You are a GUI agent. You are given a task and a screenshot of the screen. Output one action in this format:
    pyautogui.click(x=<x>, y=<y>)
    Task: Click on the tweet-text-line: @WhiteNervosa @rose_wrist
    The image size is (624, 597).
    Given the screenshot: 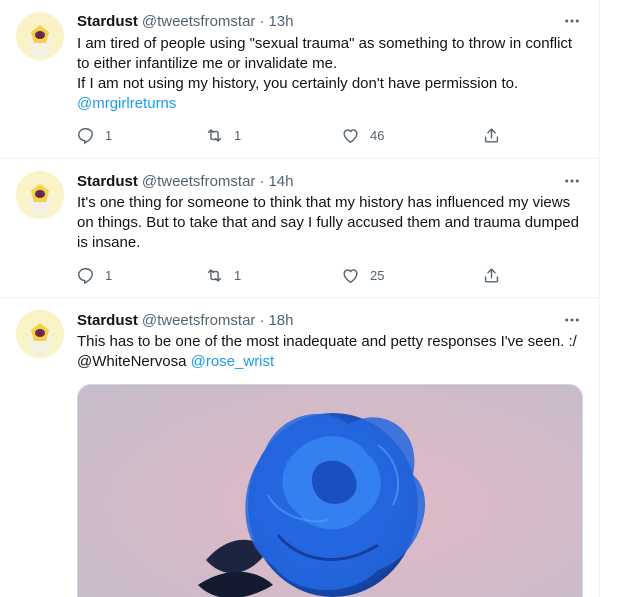 What is the action you would take?
    pyautogui.click(x=332, y=362)
    